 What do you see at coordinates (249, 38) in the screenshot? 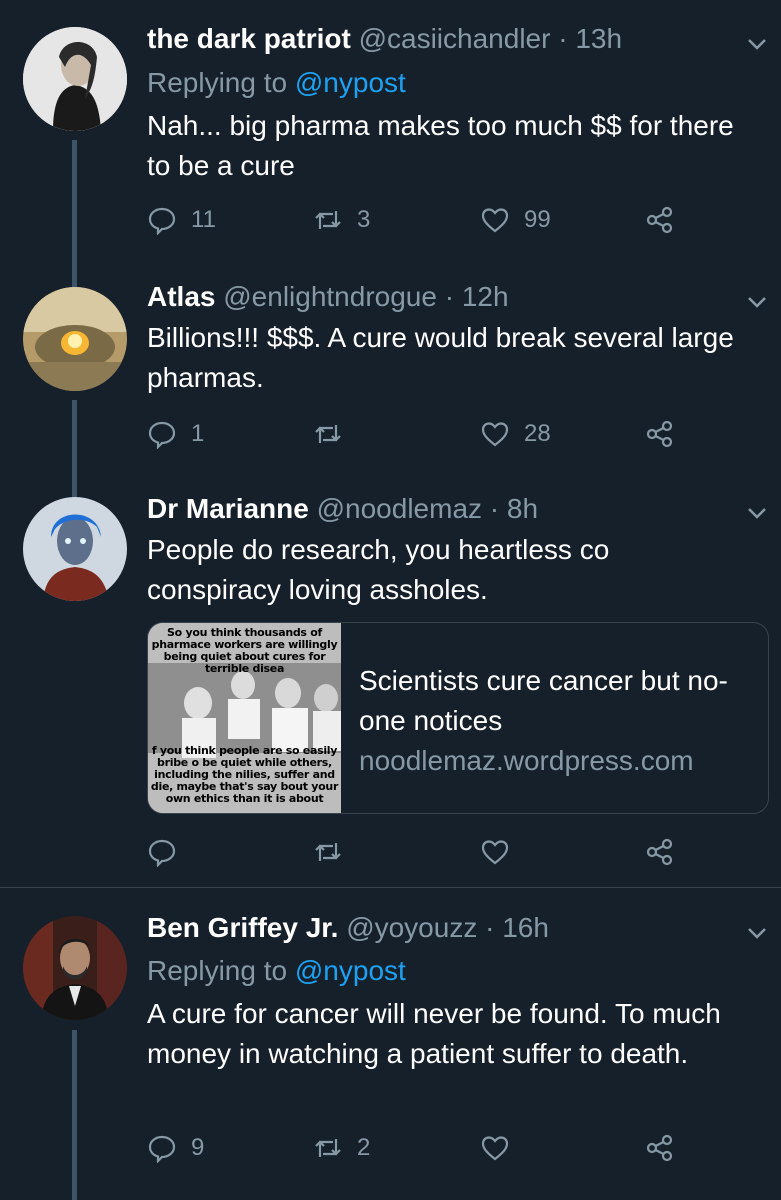
I see `author-name: the dark patriot` at bounding box center [249, 38].